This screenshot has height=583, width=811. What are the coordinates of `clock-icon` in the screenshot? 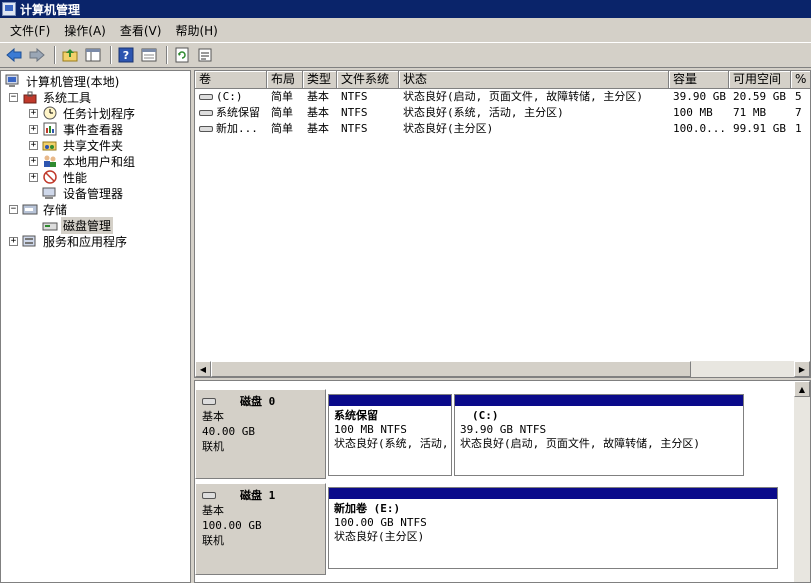 It's located at (50, 113).